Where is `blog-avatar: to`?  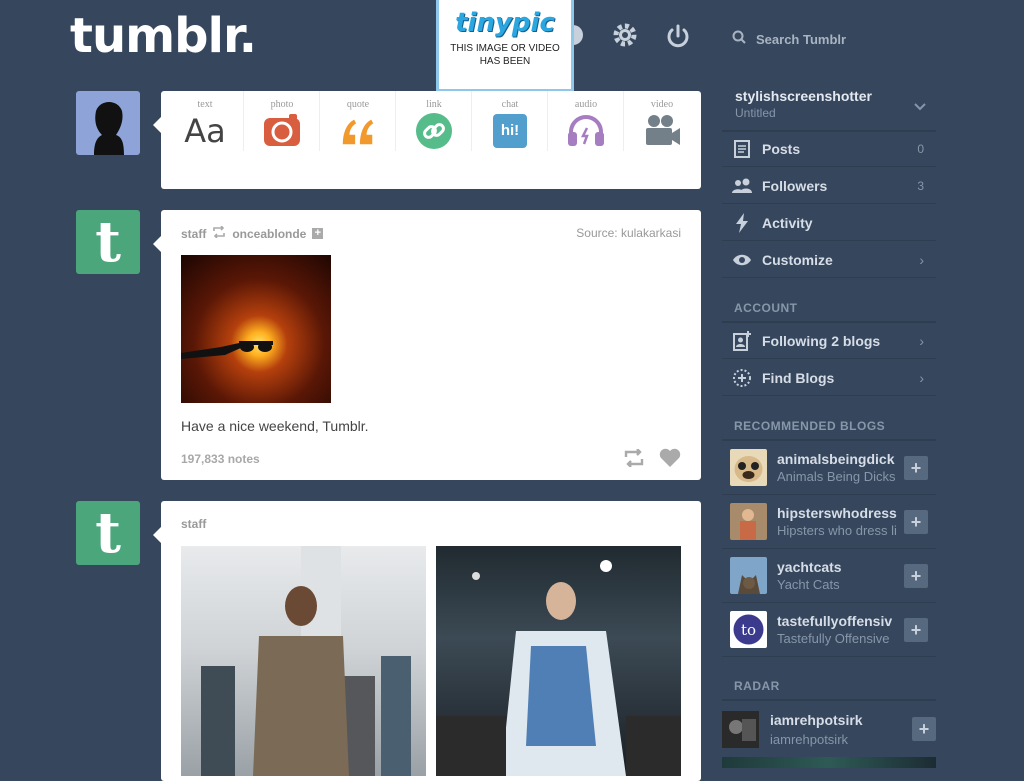 blog-avatar: to is located at coordinates (748, 629).